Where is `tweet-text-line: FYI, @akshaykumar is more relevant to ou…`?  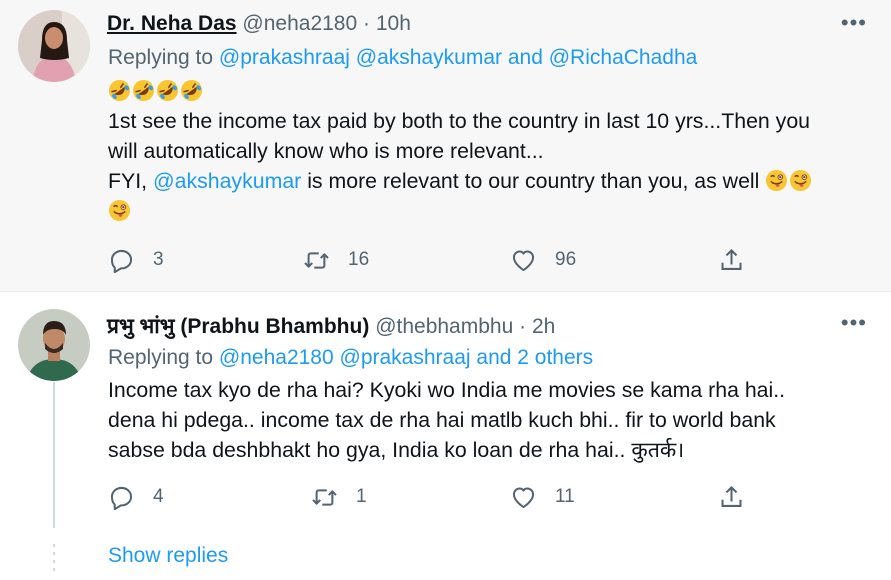
tweet-text-line: FYI, @akshaykumar is more relevant to ou… is located at coordinates (488, 181).